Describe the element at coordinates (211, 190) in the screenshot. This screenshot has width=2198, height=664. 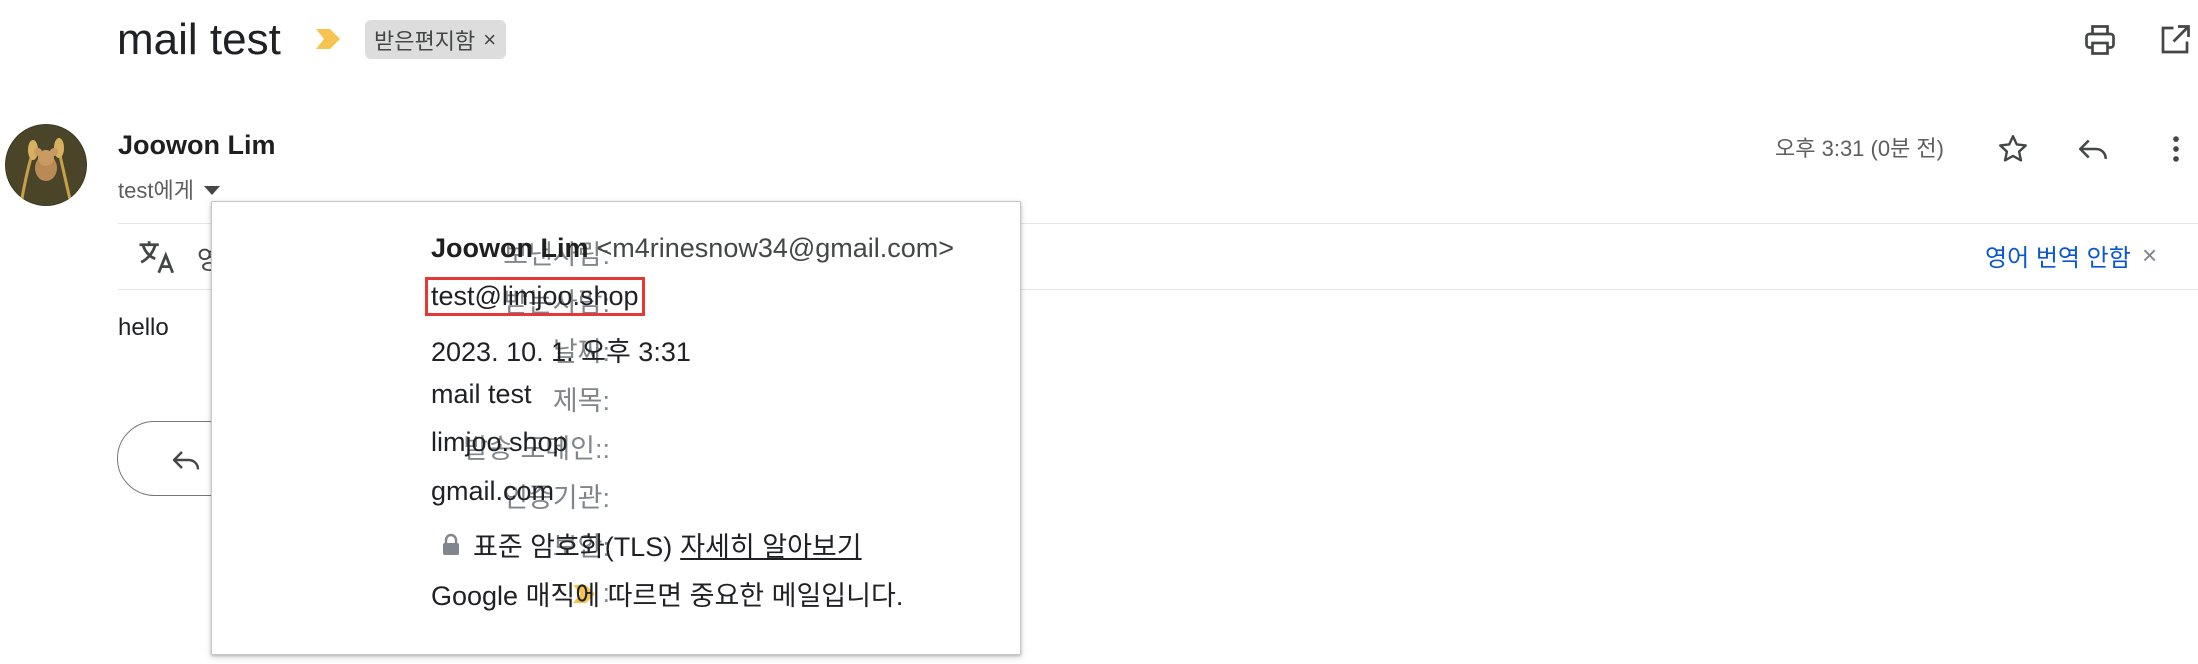
I see `dropdown-caret-icon` at that location.